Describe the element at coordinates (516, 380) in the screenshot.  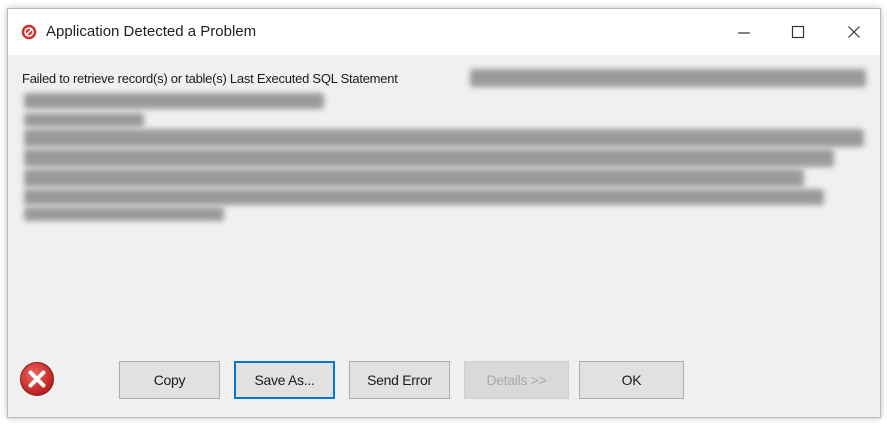
I see `details-button: Details >>` at that location.